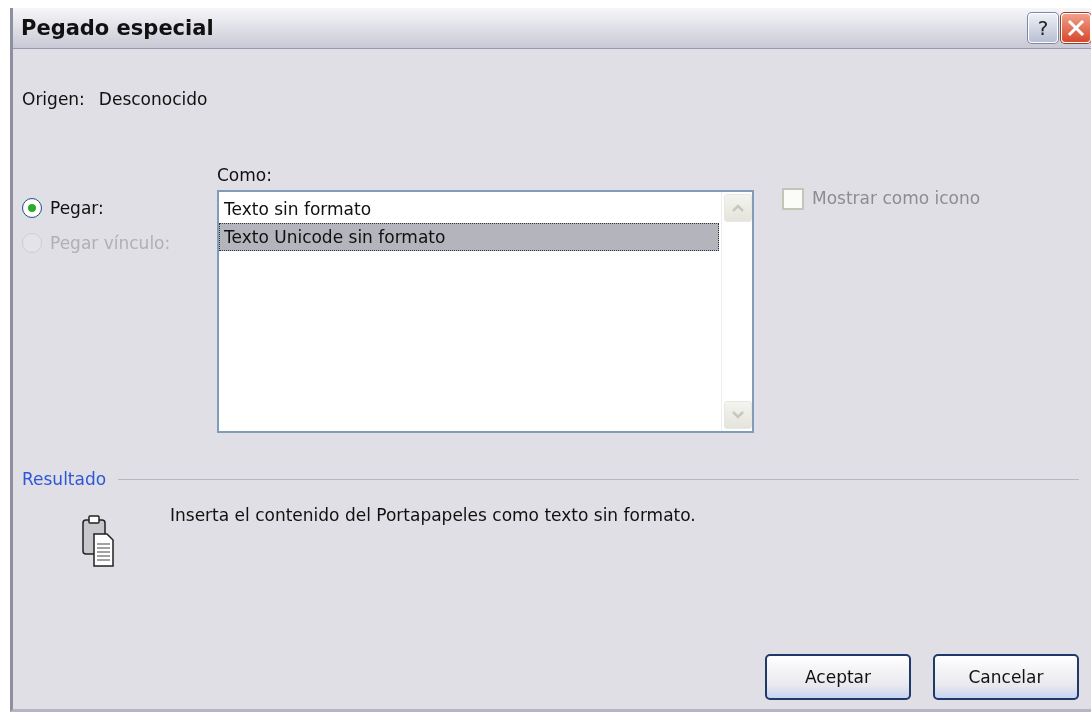 The width and height of the screenshot is (1091, 715). Describe the element at coordinates (153, 99) in the screenshot. I see `source-value: Desconocido` at that location.